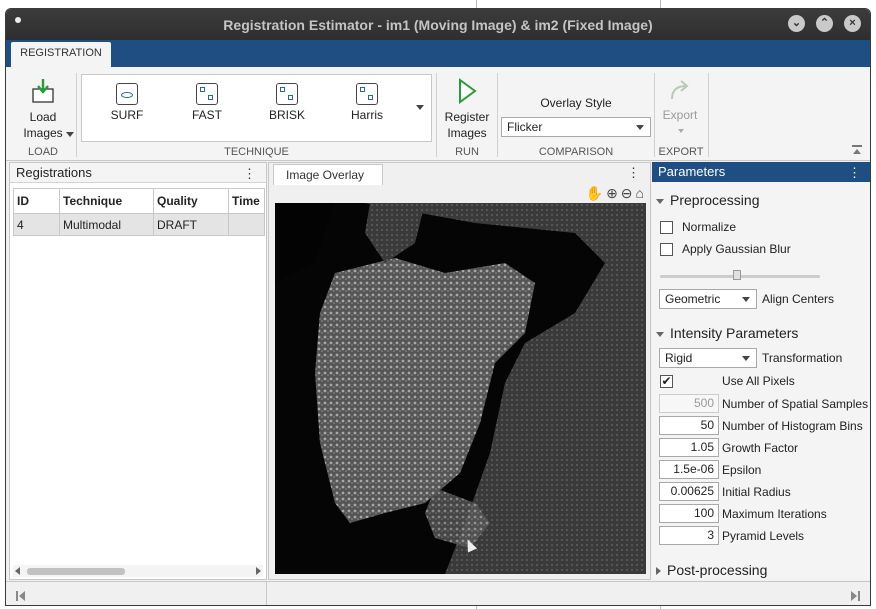  I want to click on register-images-label: Register Images, so click(467, 125).